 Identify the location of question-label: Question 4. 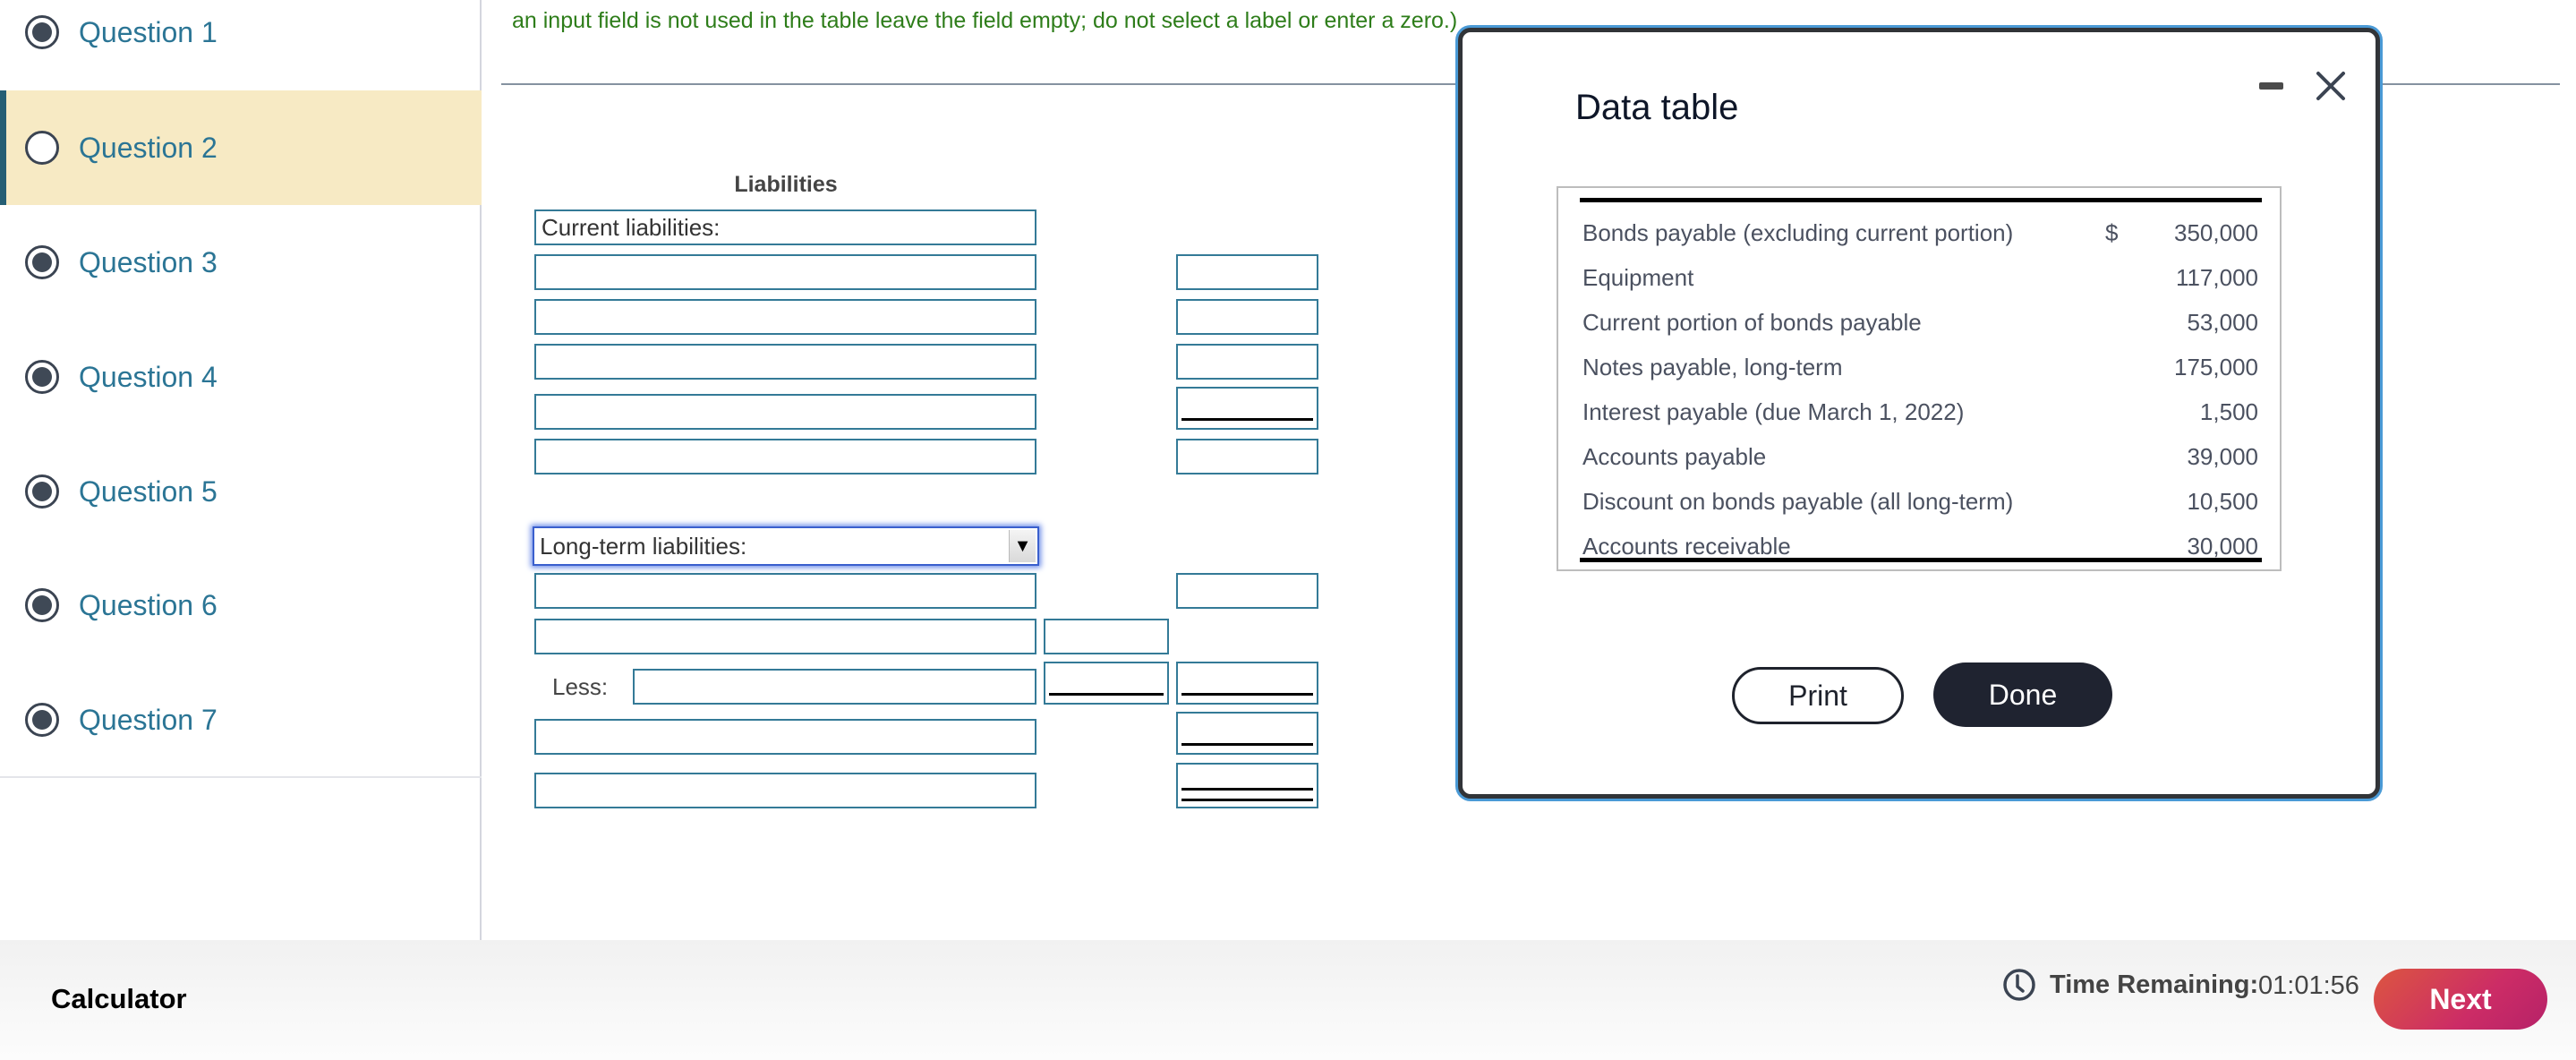
(148, 376).